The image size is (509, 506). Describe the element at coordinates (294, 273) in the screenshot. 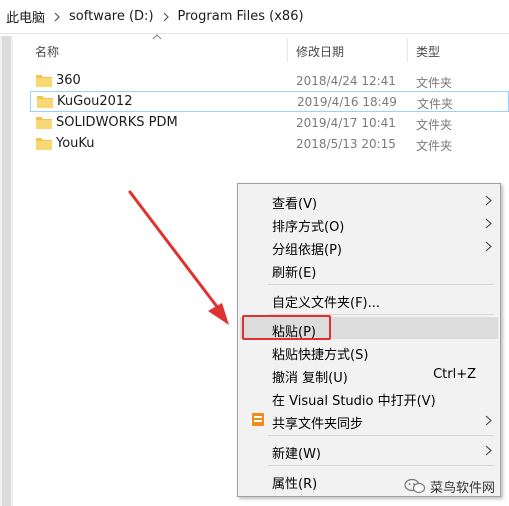

I see `menu-item-label: 刷新(E)` at that location.